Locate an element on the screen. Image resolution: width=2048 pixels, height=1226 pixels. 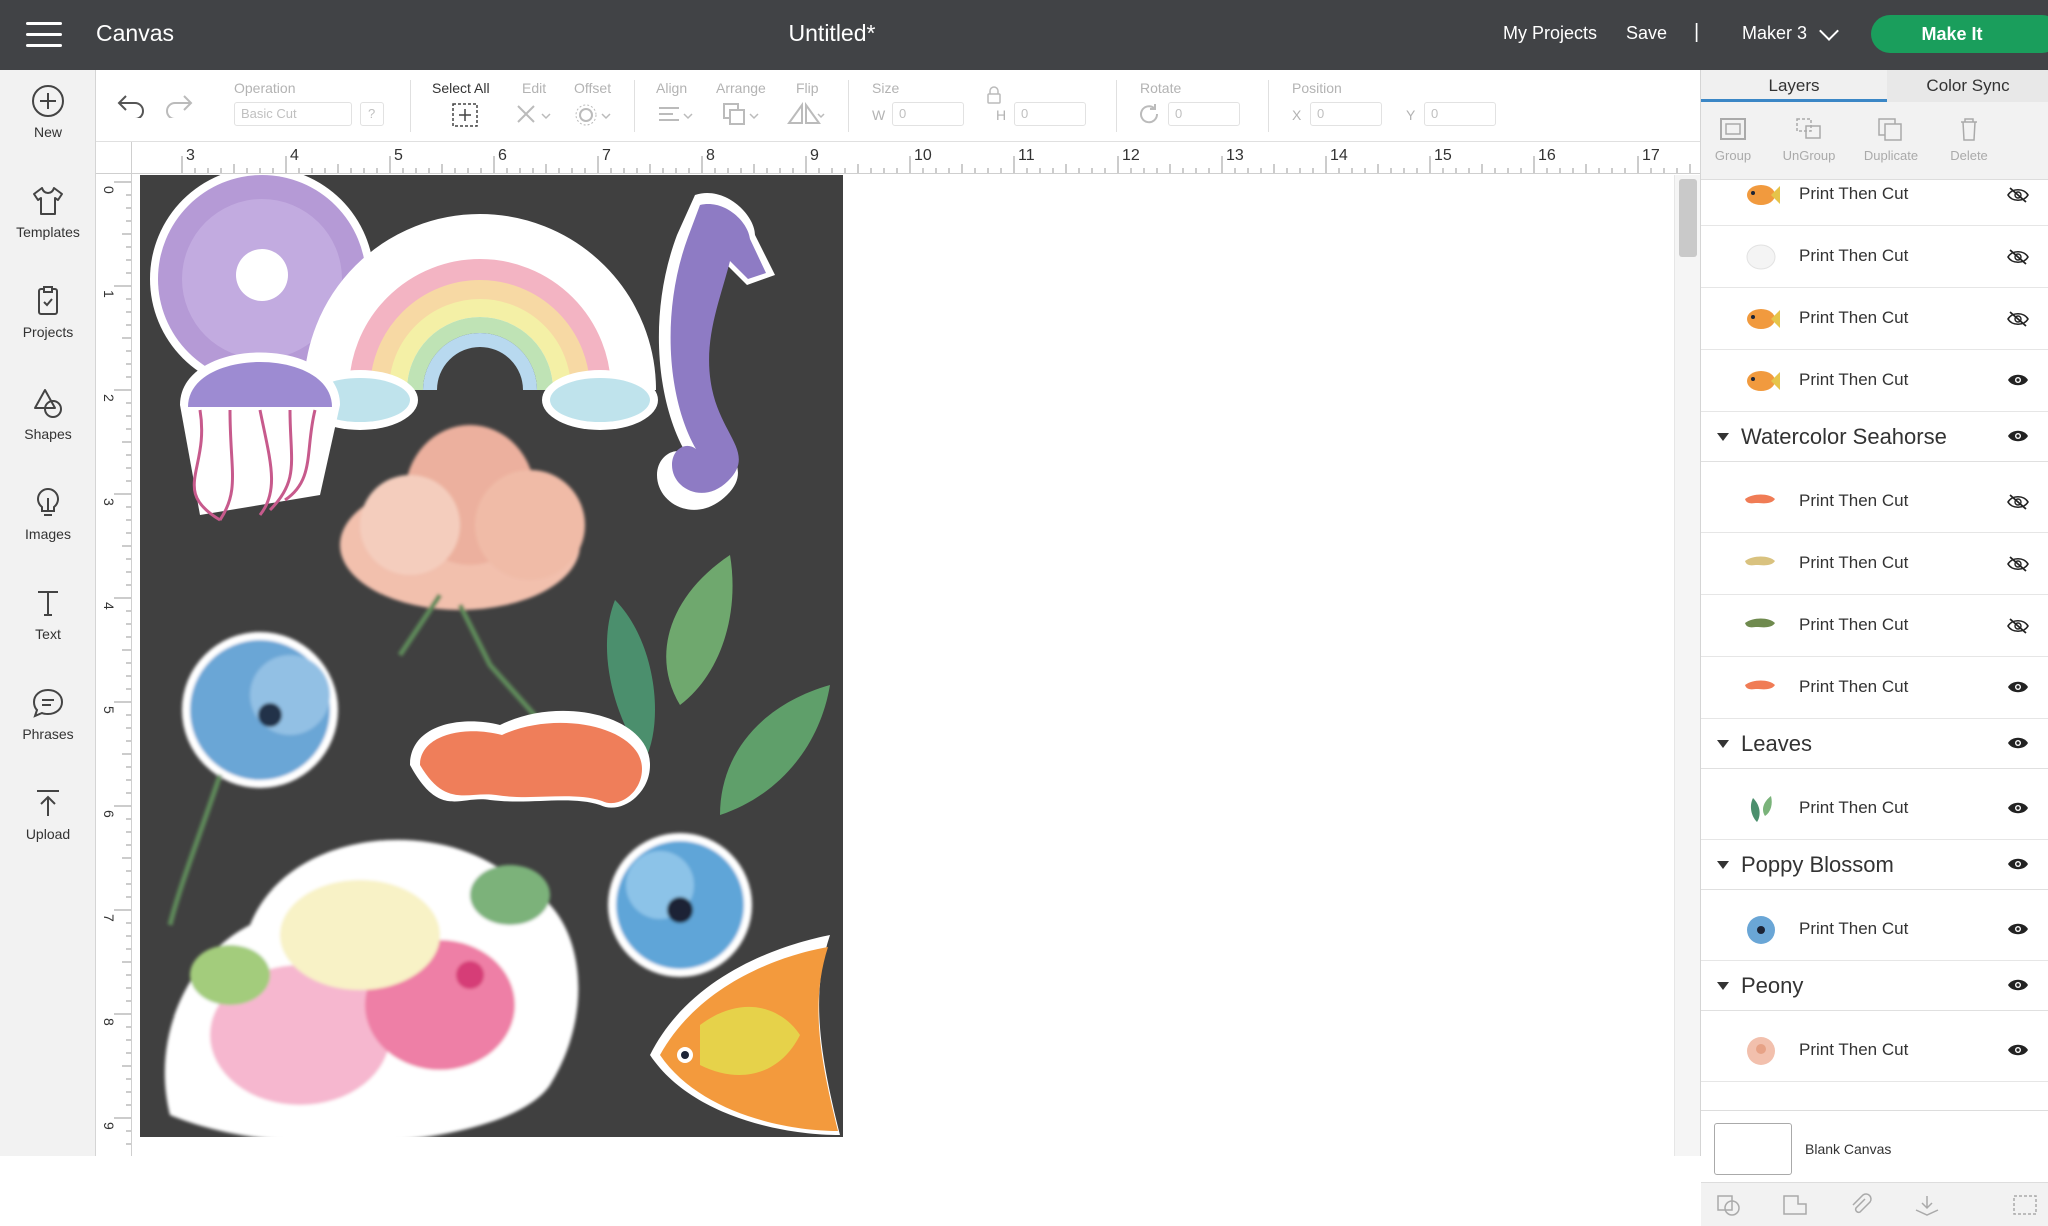
sidebar-item-upload: Upload is located at coordinates (48, 814).